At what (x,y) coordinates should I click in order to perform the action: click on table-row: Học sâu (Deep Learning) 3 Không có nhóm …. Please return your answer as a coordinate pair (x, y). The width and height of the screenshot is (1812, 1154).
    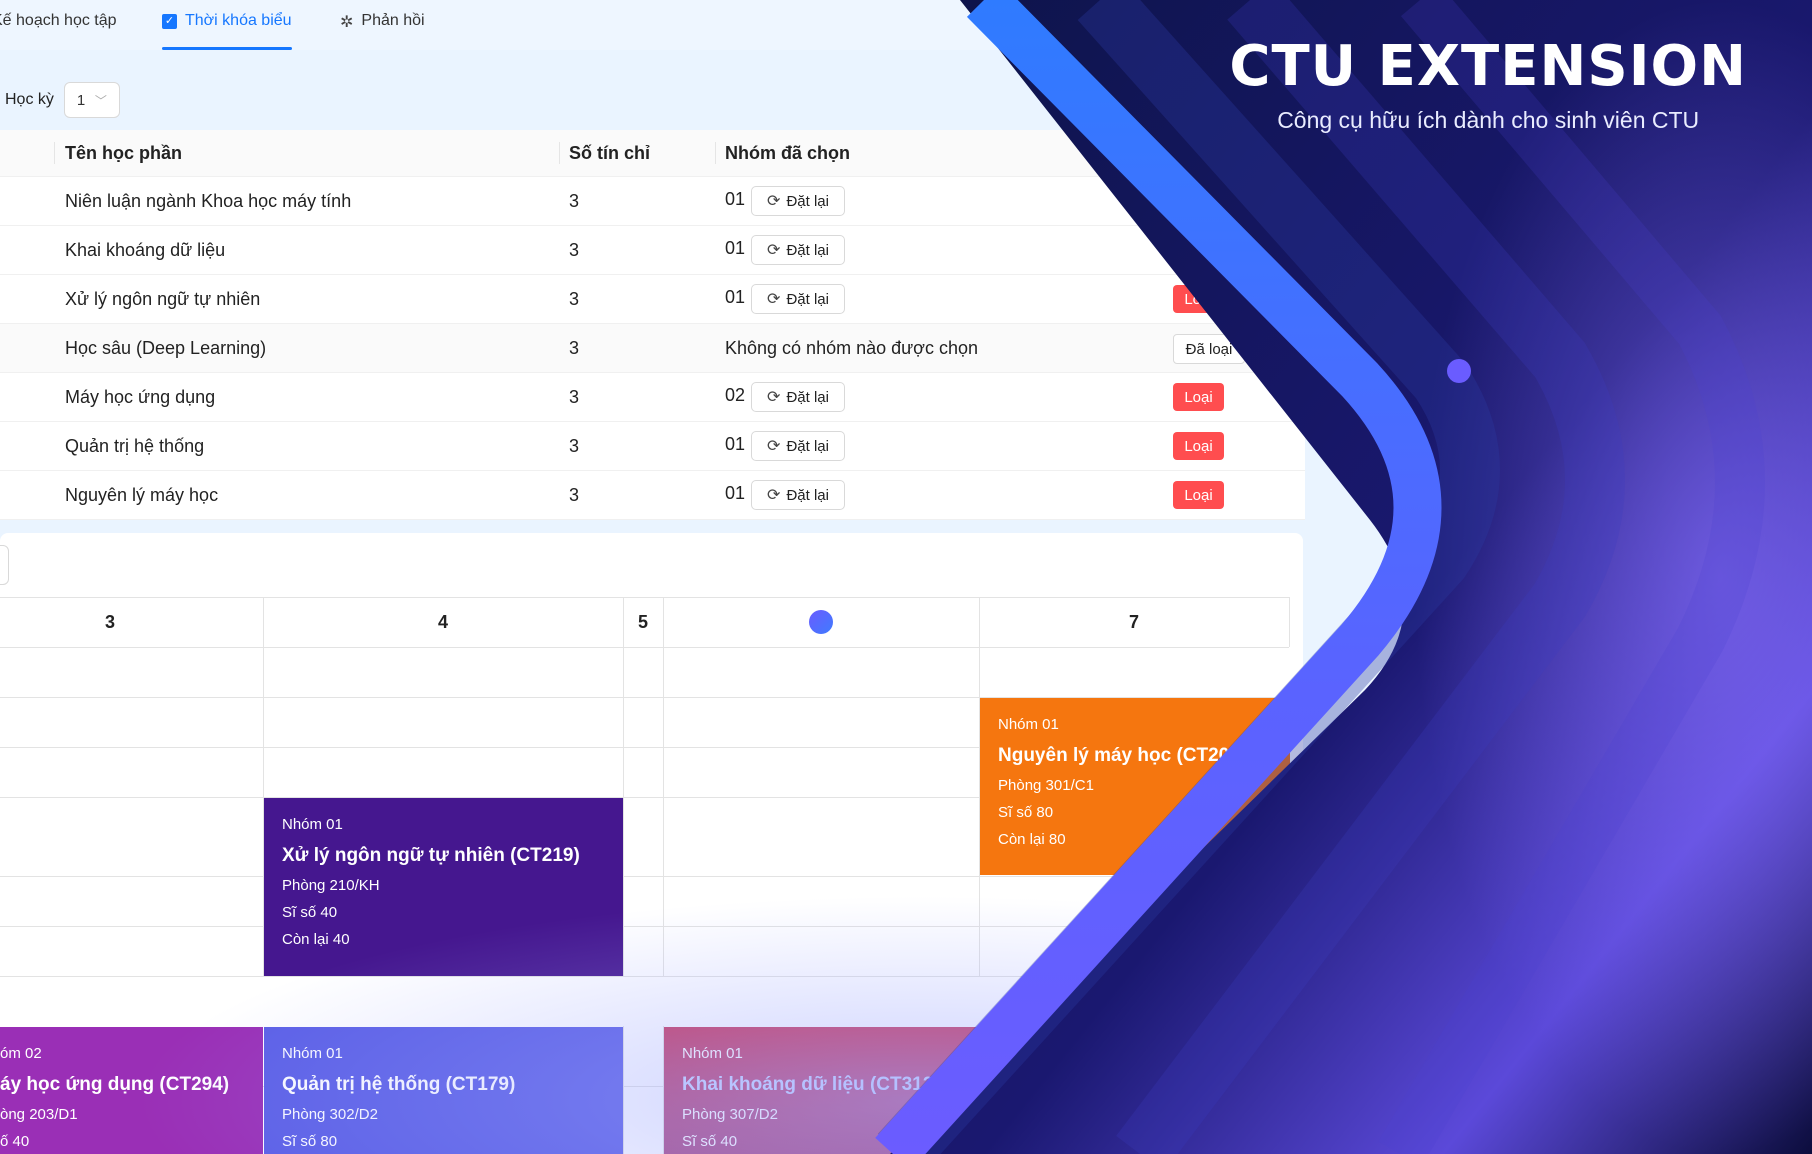
    Looking at the image, I should click on (652, 348).